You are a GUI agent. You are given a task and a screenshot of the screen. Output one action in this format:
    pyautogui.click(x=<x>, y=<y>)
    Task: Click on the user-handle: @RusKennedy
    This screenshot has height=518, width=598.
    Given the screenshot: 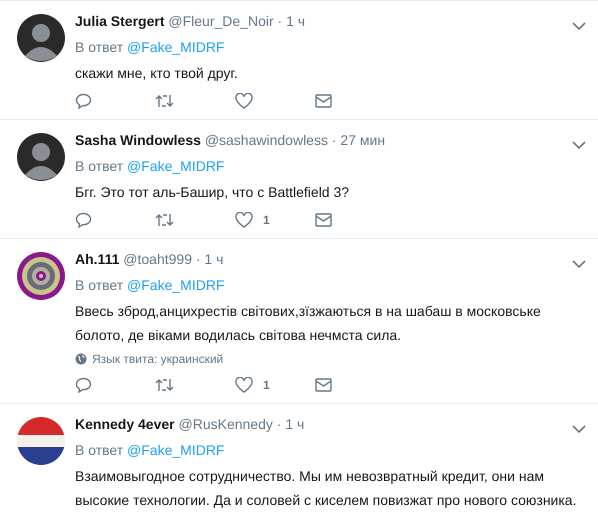 What is the action you would take?
    pyautogui.click(x=225, y=424)
    